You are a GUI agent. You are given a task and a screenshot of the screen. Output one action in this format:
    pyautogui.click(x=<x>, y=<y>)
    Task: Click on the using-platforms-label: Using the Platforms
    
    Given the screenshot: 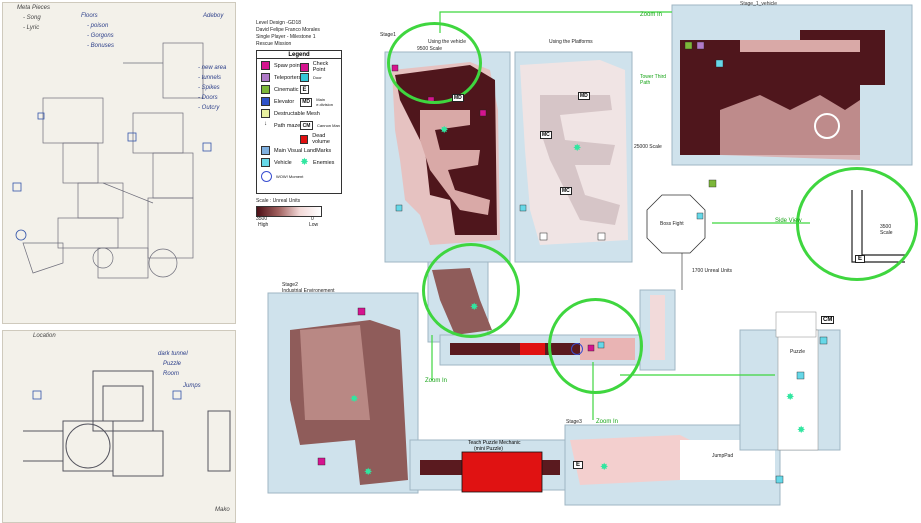 What is the action you would take?
    pyautogui.click(x=571, y=42)
    